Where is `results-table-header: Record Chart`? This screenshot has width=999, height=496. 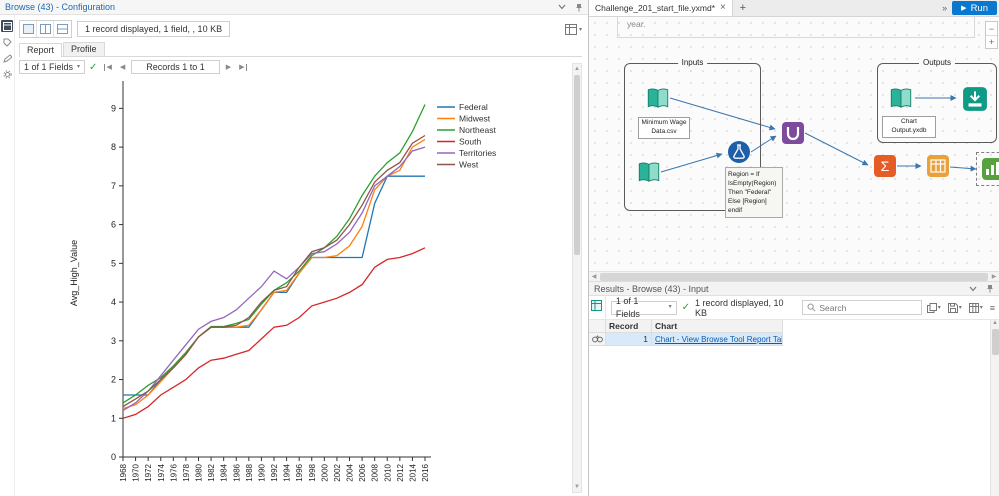 results-table-header: Record Chart is located at coordinates (794, 326).